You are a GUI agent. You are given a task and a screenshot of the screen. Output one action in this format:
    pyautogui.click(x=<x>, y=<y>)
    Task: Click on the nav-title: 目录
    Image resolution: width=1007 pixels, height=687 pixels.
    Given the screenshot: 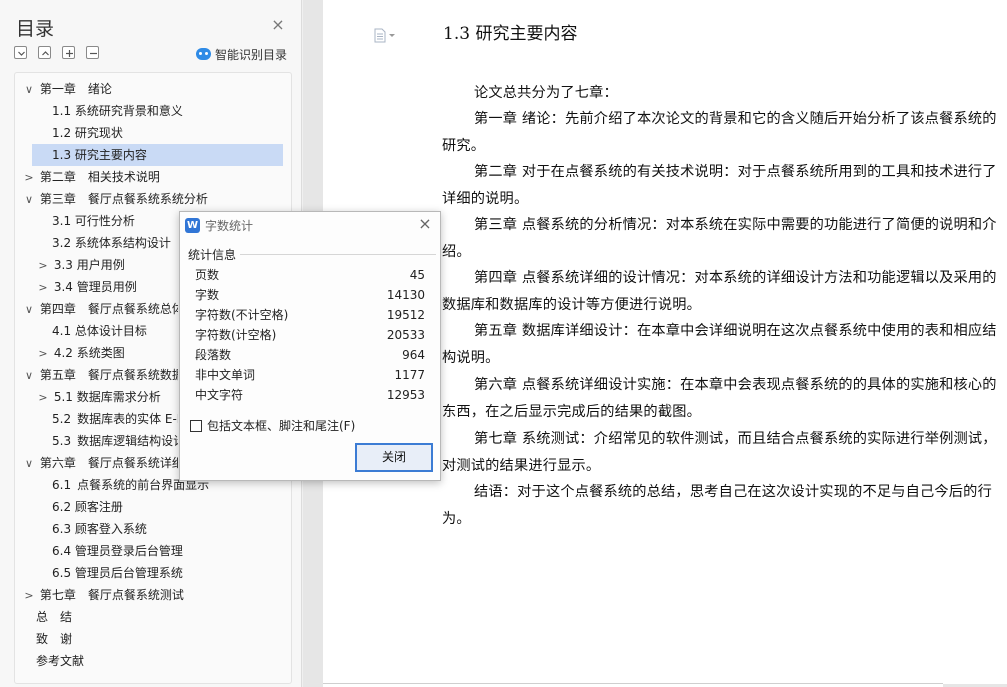 What is the action you would take?
    pyautogui.click(x=35, y=29)
    